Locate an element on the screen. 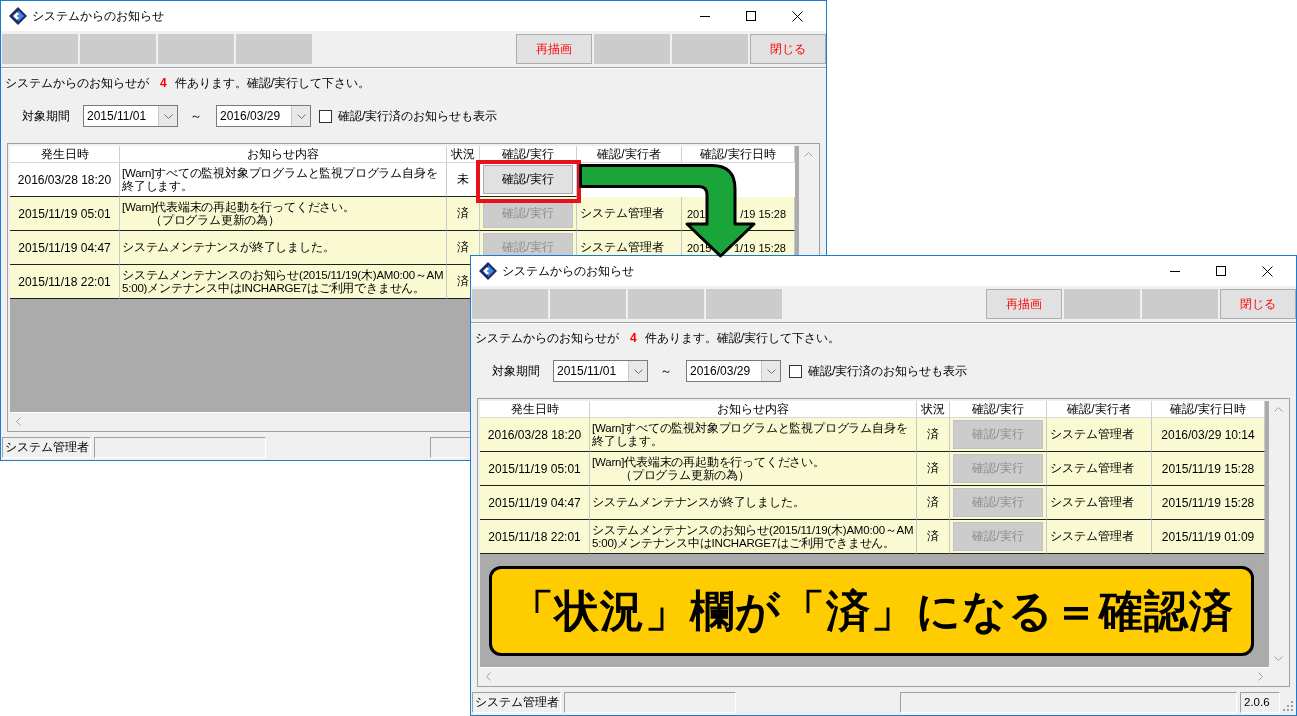  datetime-text: 1/19 15:28 is located at coordinates (760, 247).